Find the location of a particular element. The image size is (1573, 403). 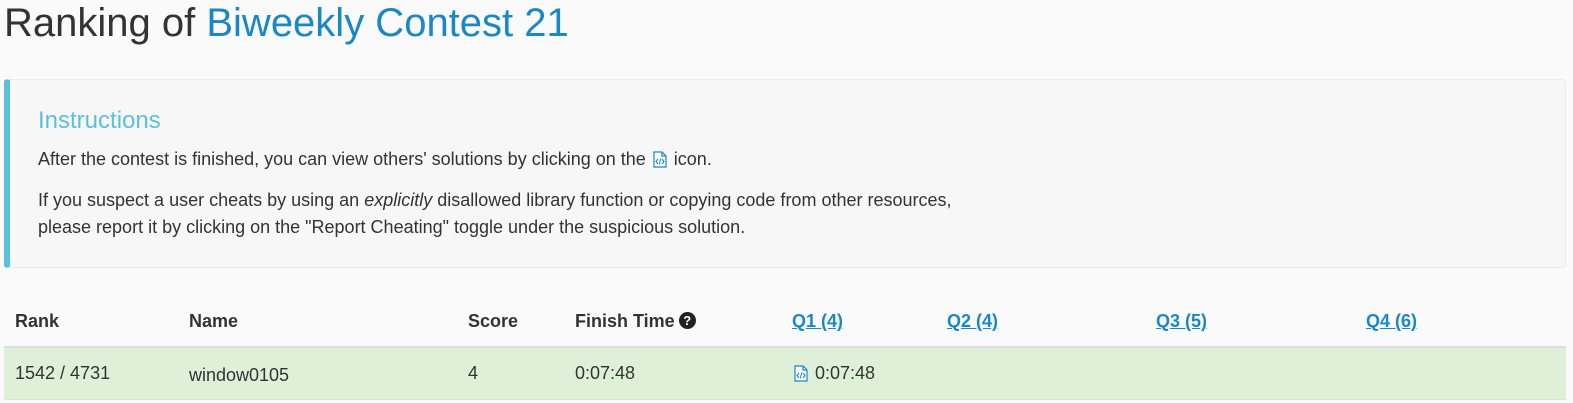

name-cell: window0105 is located at coordinates (239, 375).